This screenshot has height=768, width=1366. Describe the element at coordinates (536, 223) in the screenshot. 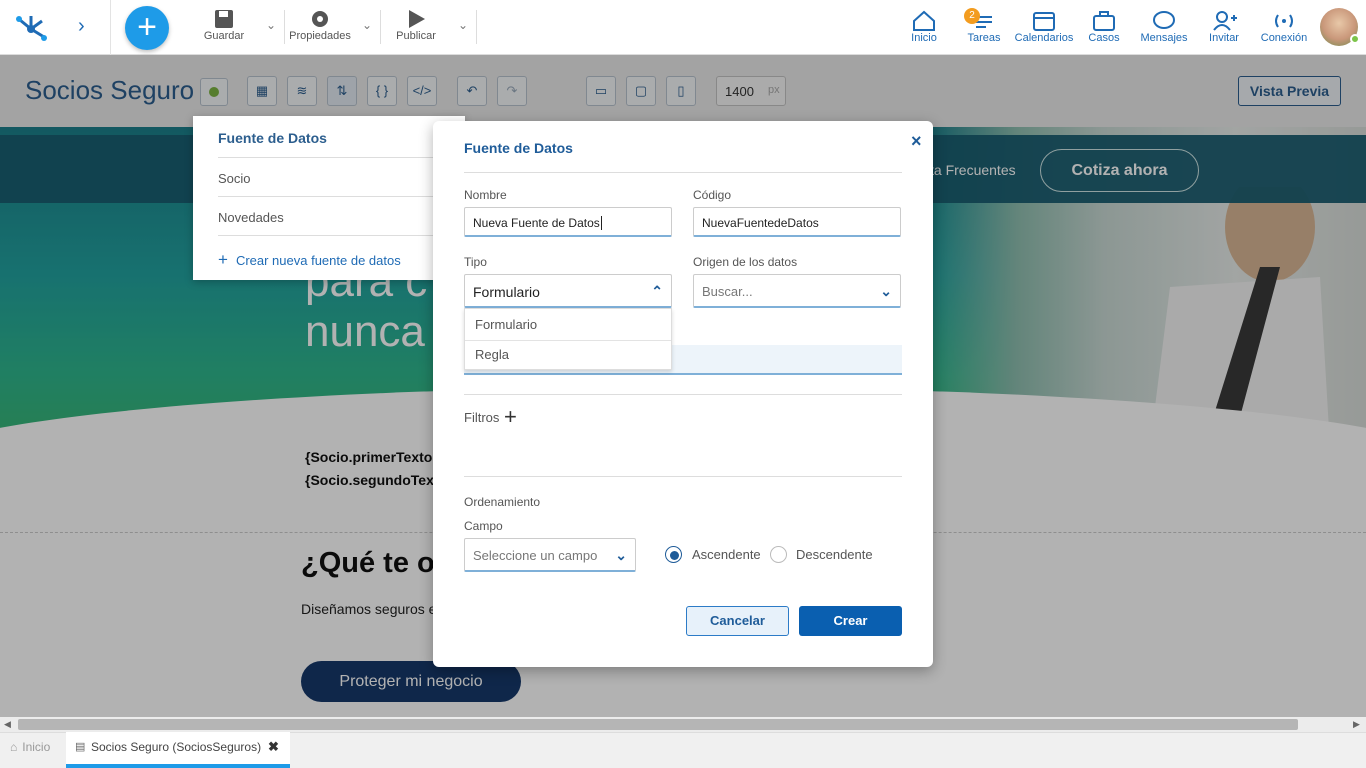

I see `name-value: Nueva Fuente de Datos` at that location.